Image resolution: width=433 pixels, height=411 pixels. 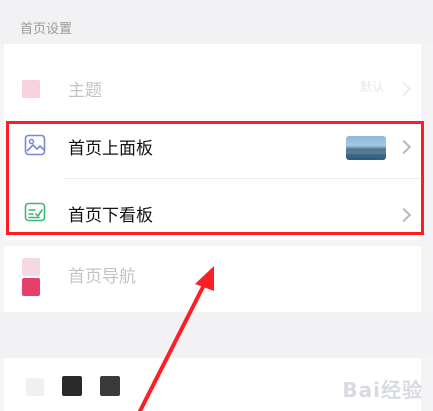 What do you see at coordinates (382, 390) in the screenshot?
I see `watermark: Bai经验` at bounding box center [382, 390].